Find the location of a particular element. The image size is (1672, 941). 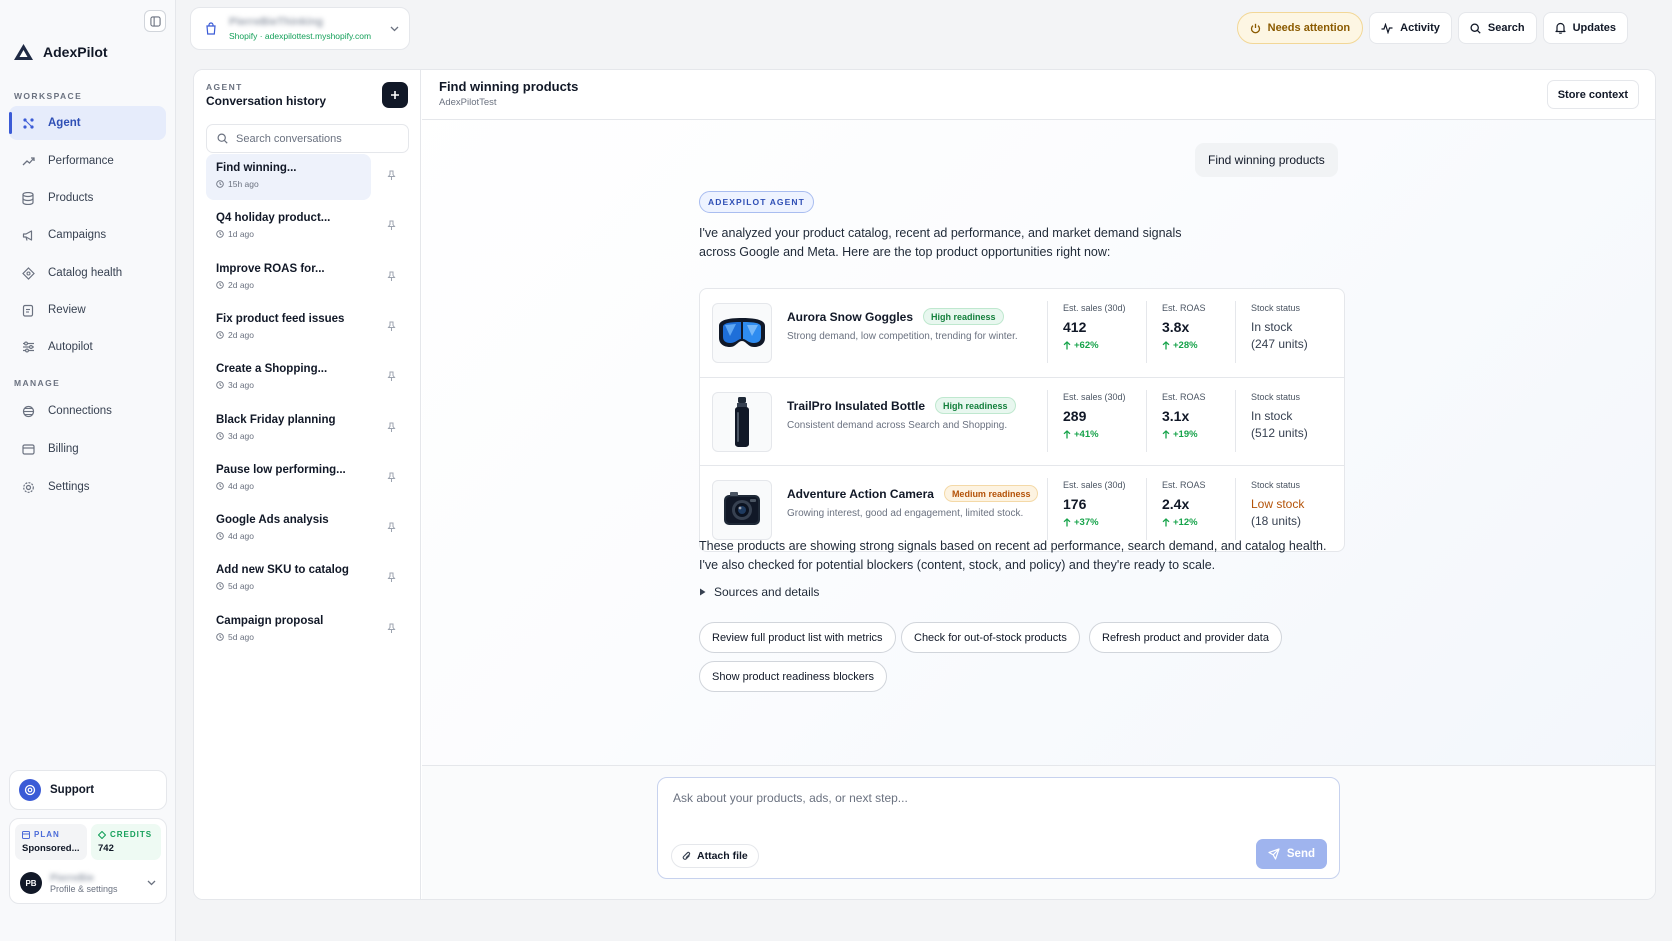

sidebar-item-campaigns: Campaigns is located at coordinates (87, 235).